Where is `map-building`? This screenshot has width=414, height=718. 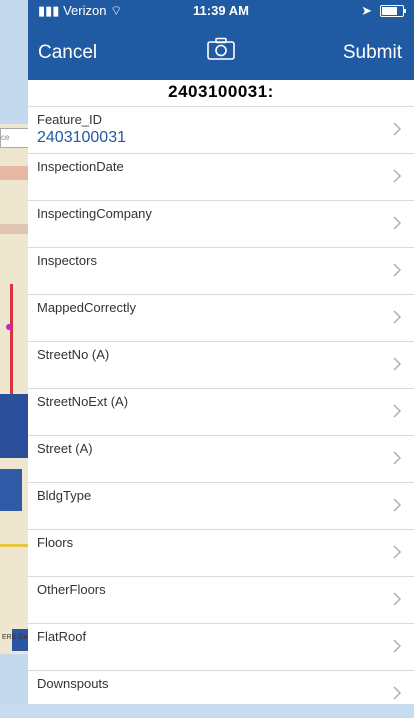
map-building is located at coordinates (11, 490).